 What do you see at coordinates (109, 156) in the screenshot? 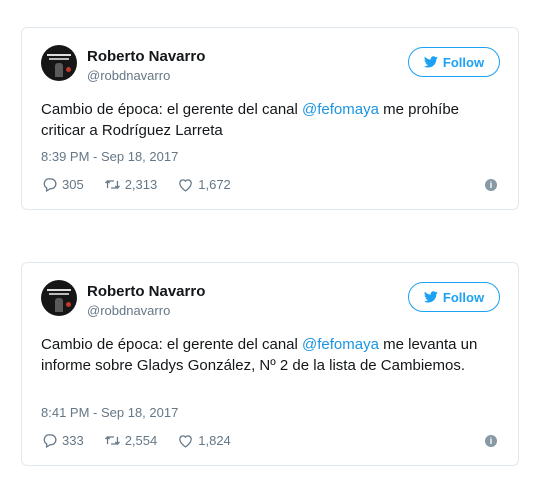
I see `tweet-timestamp: 8:39 PM - Sep 18, 2017` at bounding box center [109, 156].